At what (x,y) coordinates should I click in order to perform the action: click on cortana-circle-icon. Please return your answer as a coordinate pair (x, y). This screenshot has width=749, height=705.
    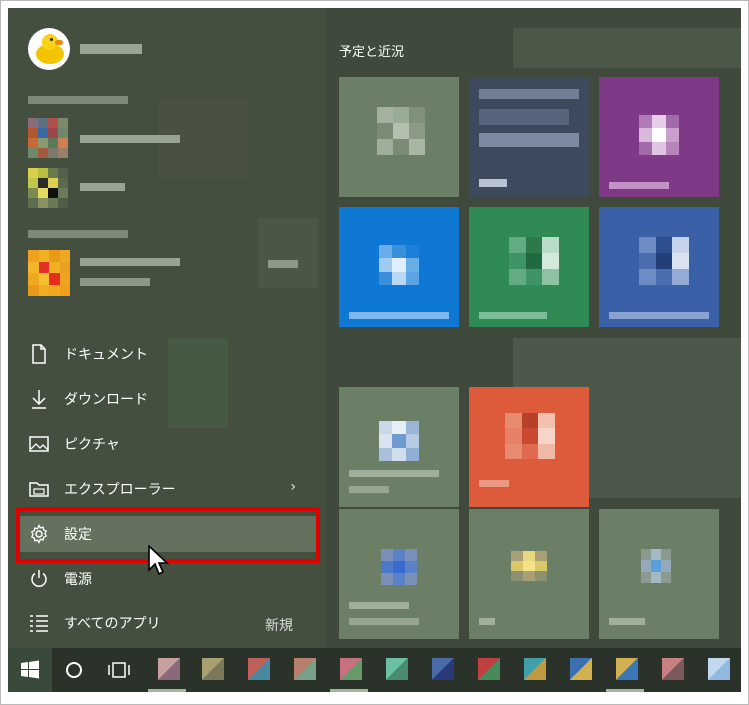
    Looking at the image, I should click on (74, 670).